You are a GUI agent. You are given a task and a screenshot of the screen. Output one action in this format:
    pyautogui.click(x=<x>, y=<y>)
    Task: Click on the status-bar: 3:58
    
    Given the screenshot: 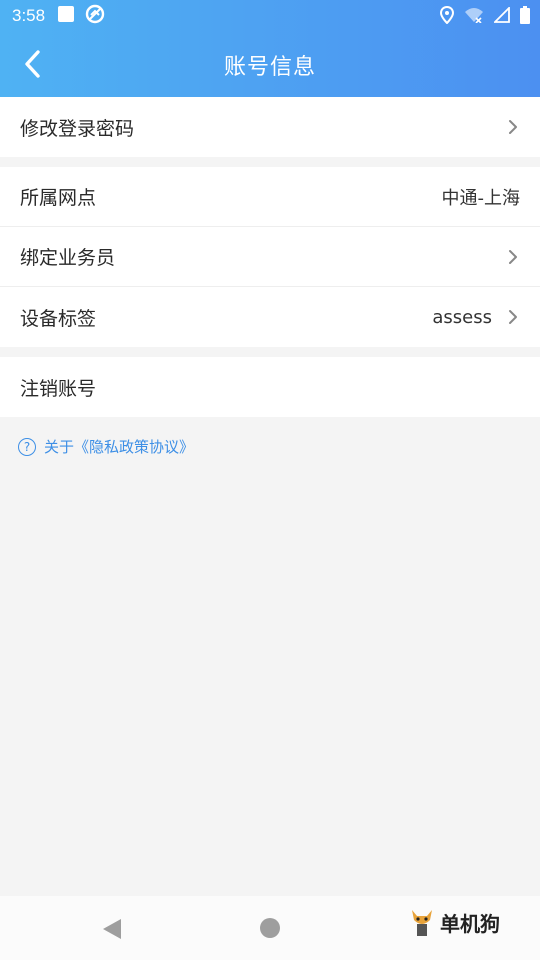 What is the action you would take?
    pyautogui.click(x=270, y=16)
    